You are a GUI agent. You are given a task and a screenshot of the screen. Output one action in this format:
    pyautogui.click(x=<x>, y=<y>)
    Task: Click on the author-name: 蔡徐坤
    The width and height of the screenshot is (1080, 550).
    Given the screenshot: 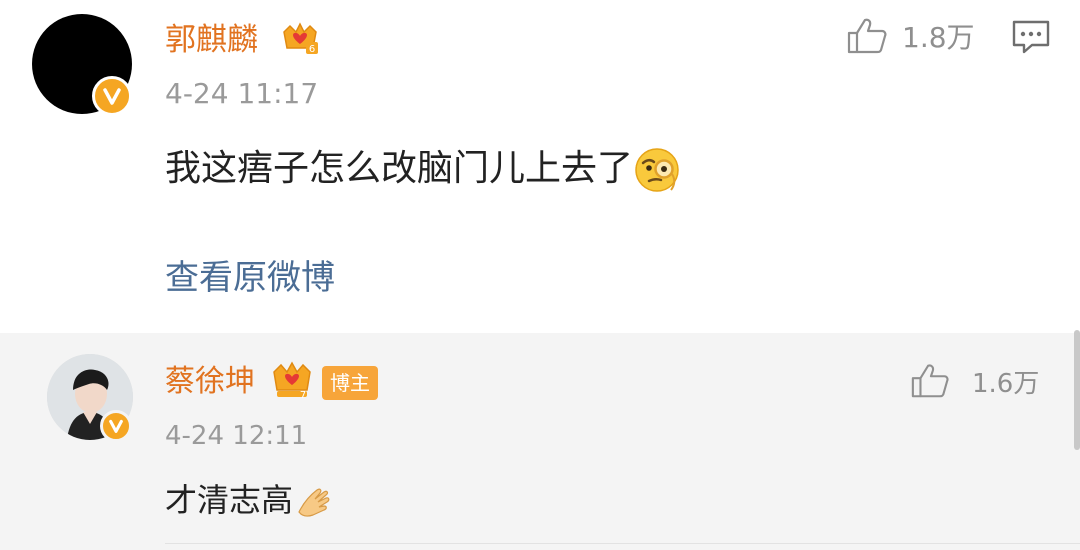 What is the action you would take?
    pyautogui.click(x=210, y=382)
    